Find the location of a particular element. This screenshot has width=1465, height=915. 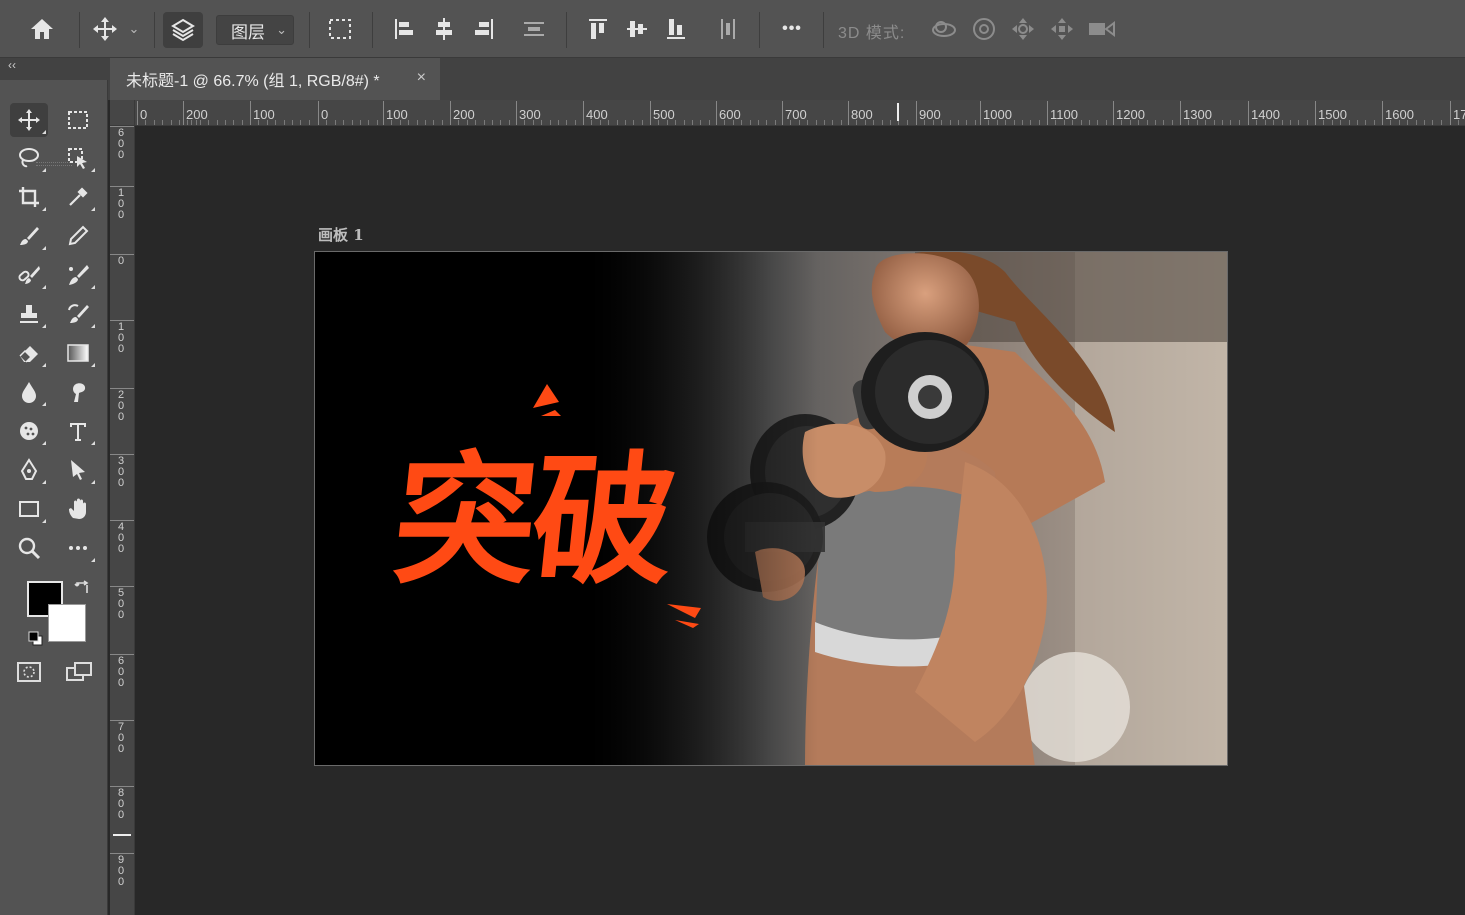

distribute-icon is located at coordinates (534, 29).